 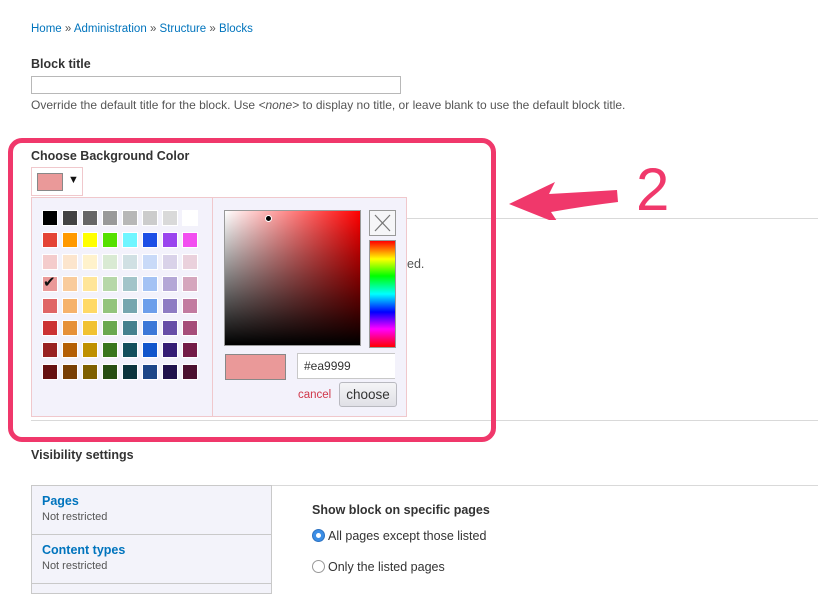 I want to click on tab-divider, so click(x=151, y=583).